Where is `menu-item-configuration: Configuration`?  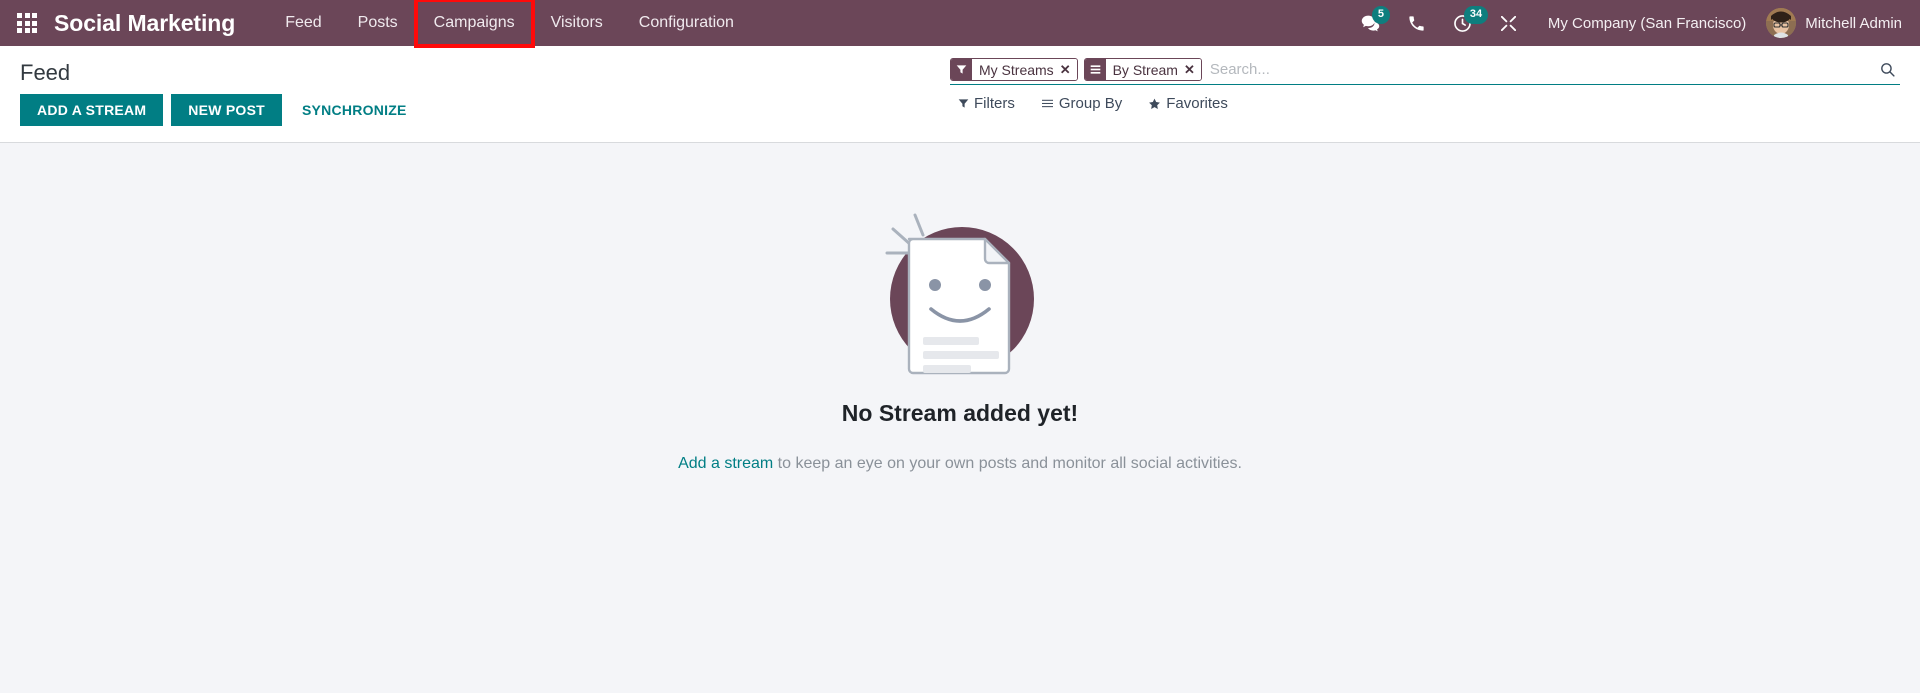 menu-item-configuration: Configuration is located at coordinates (686, 23).